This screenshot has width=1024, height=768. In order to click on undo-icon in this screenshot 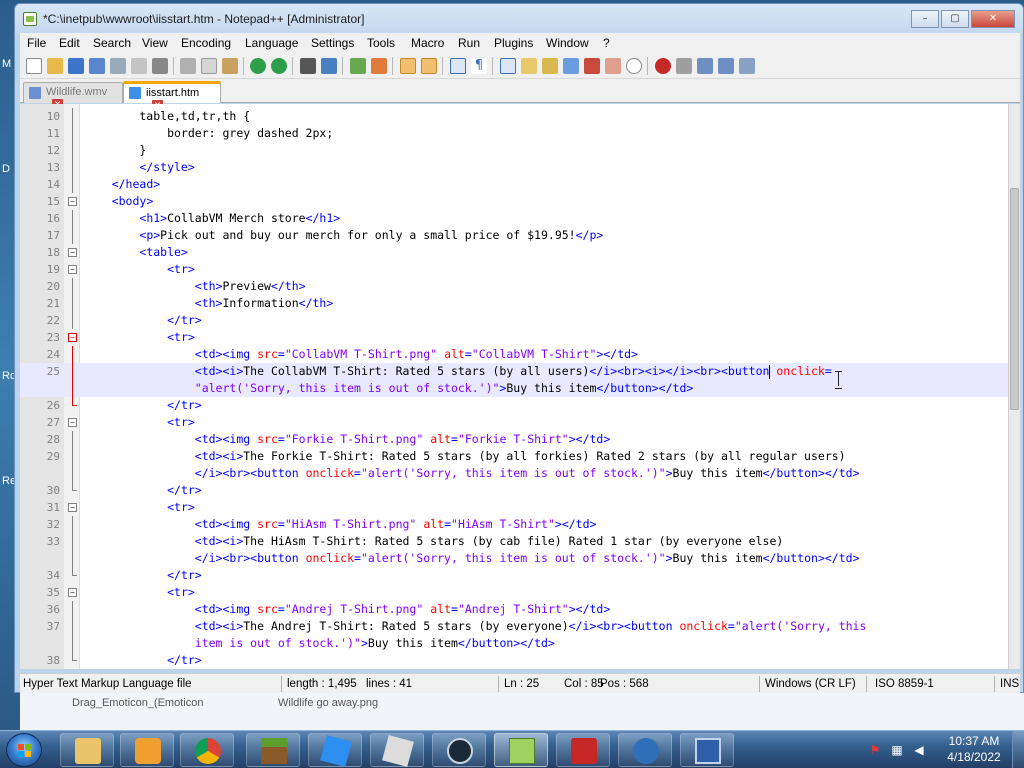, I will do `click(258, 66)`.